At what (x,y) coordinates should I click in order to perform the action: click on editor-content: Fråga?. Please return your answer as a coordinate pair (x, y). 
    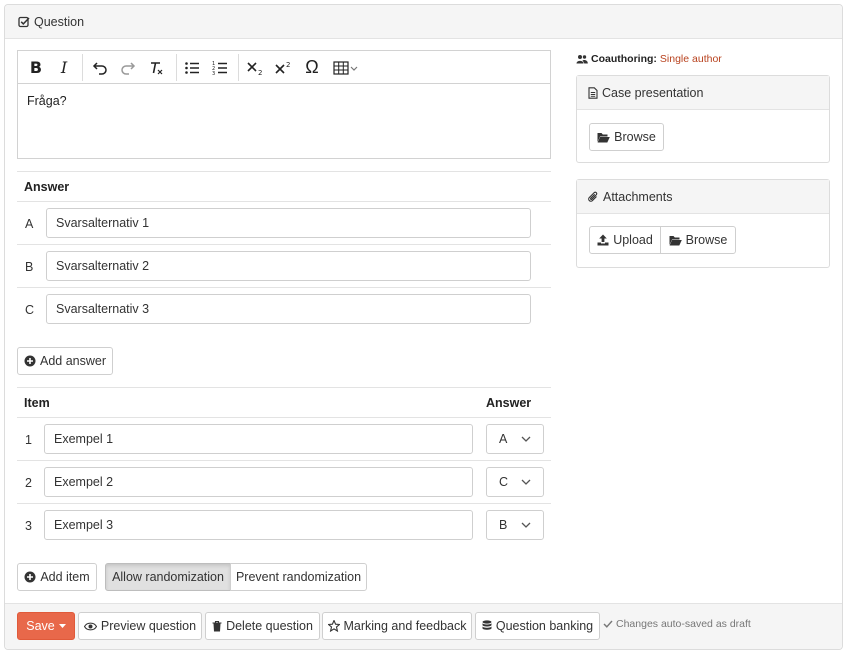
    Looking at the image, I should click on (284, 101).